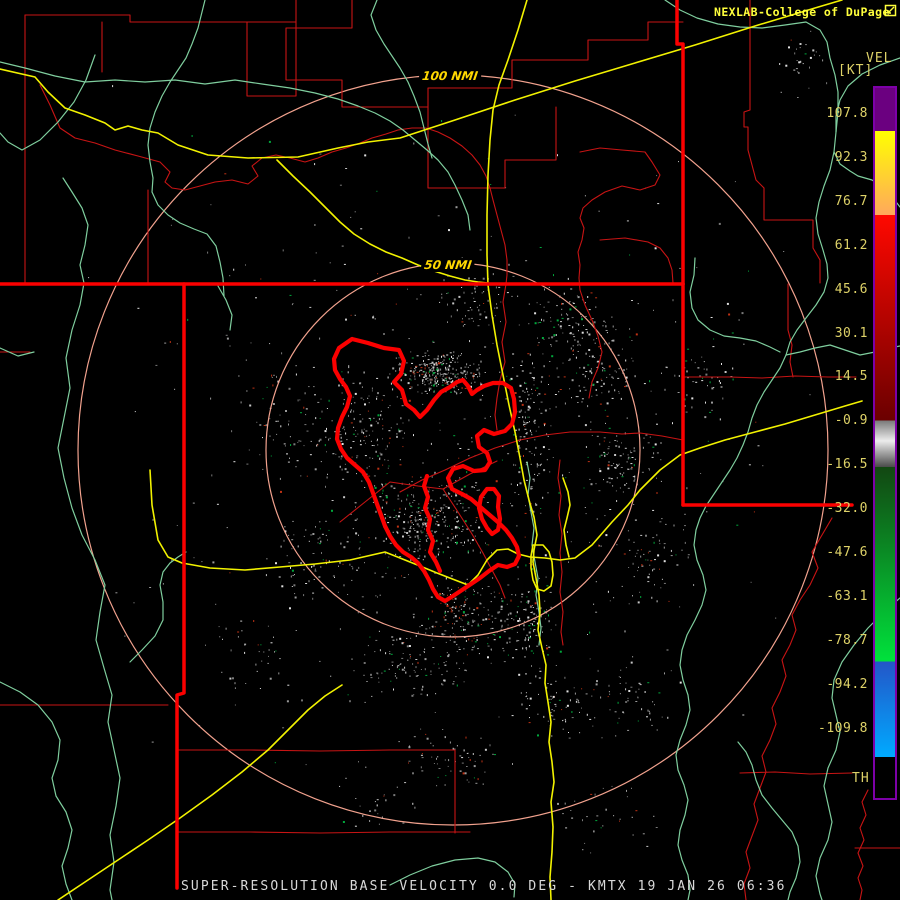  What do you see at coordinates (851, 201) in the screenshot?
I see `colorbar-tick-label: 76.7` at bounding box center [851, 201].